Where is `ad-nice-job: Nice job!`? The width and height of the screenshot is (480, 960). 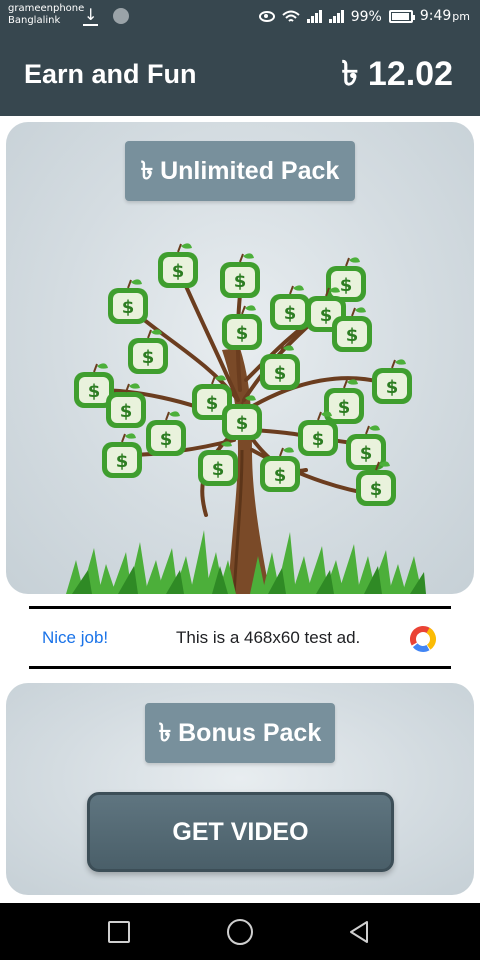
ad-nice-job: Nice job! is located at coordinates (75, 637).